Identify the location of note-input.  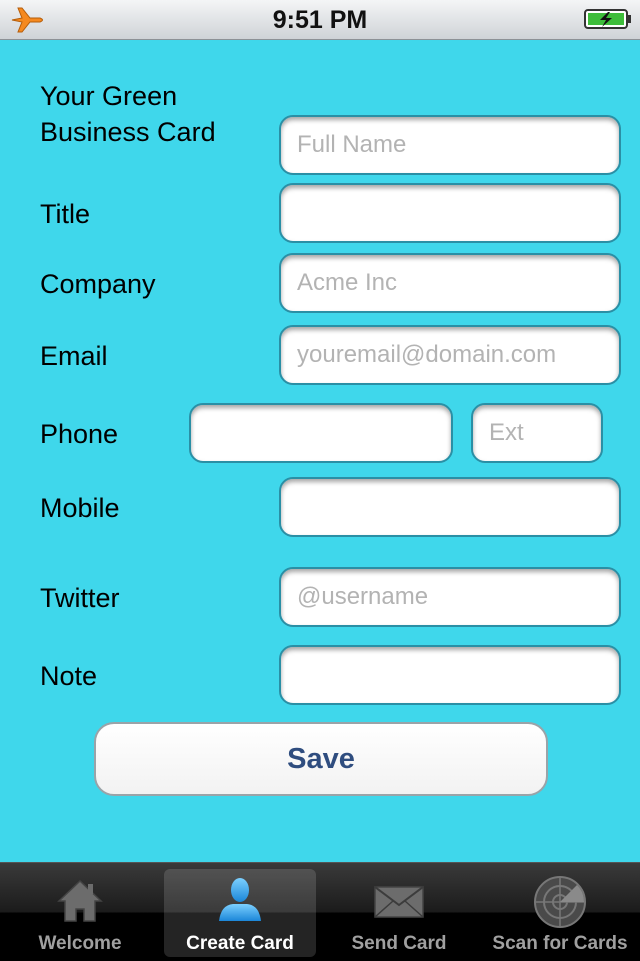
(450, 675).